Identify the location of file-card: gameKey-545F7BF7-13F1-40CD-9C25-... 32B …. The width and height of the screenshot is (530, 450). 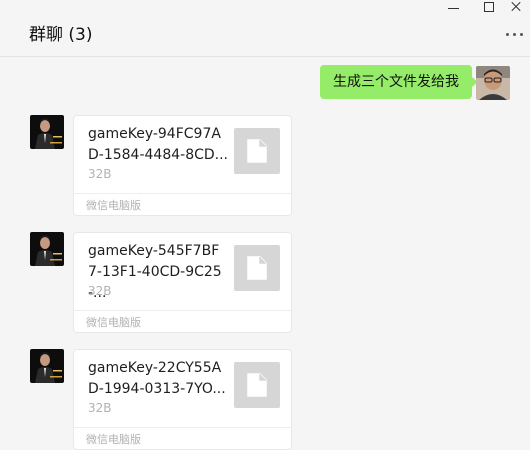
(182, 282).